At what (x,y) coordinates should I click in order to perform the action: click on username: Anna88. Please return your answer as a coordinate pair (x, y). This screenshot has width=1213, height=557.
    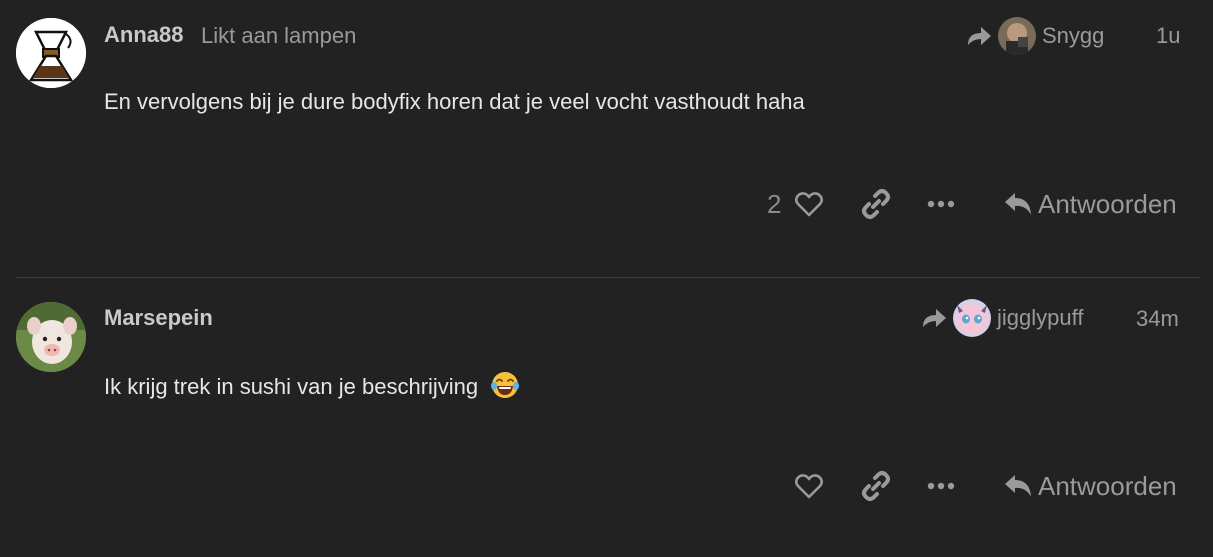
    Looking at the image, I should click on (143, 35).